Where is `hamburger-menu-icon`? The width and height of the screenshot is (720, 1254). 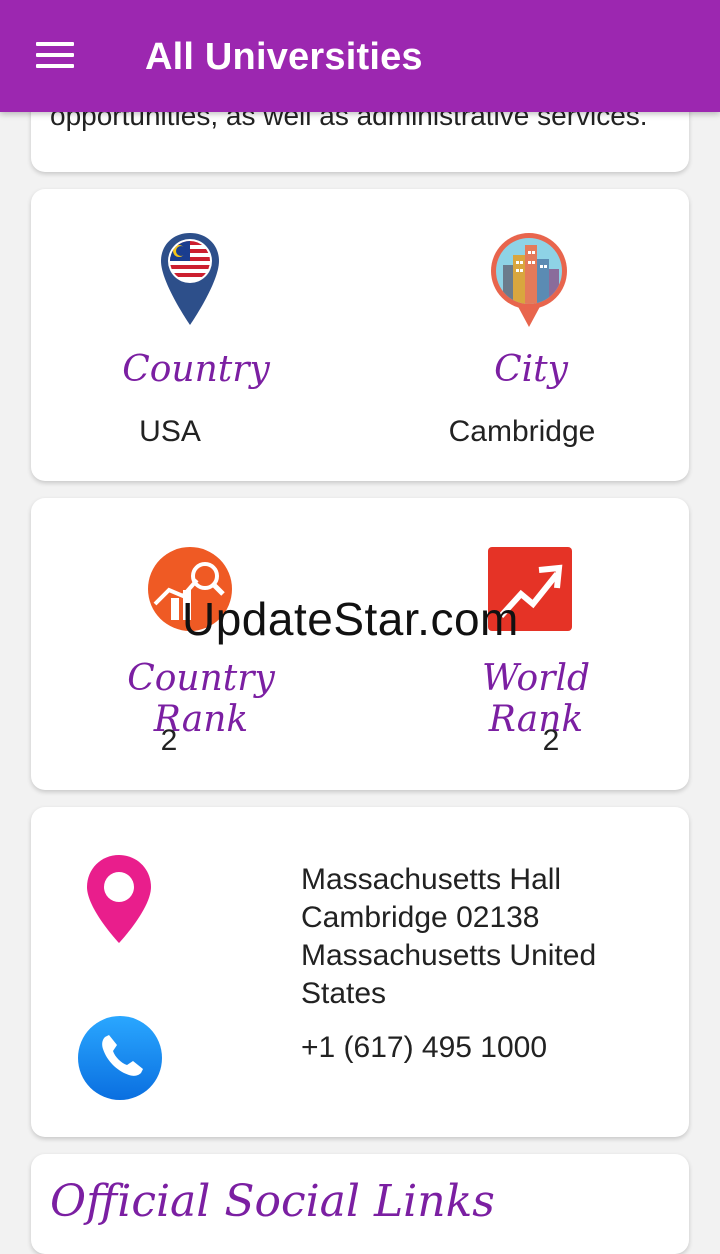 hamburger-menu-icon is located at coordinates (56, 55).